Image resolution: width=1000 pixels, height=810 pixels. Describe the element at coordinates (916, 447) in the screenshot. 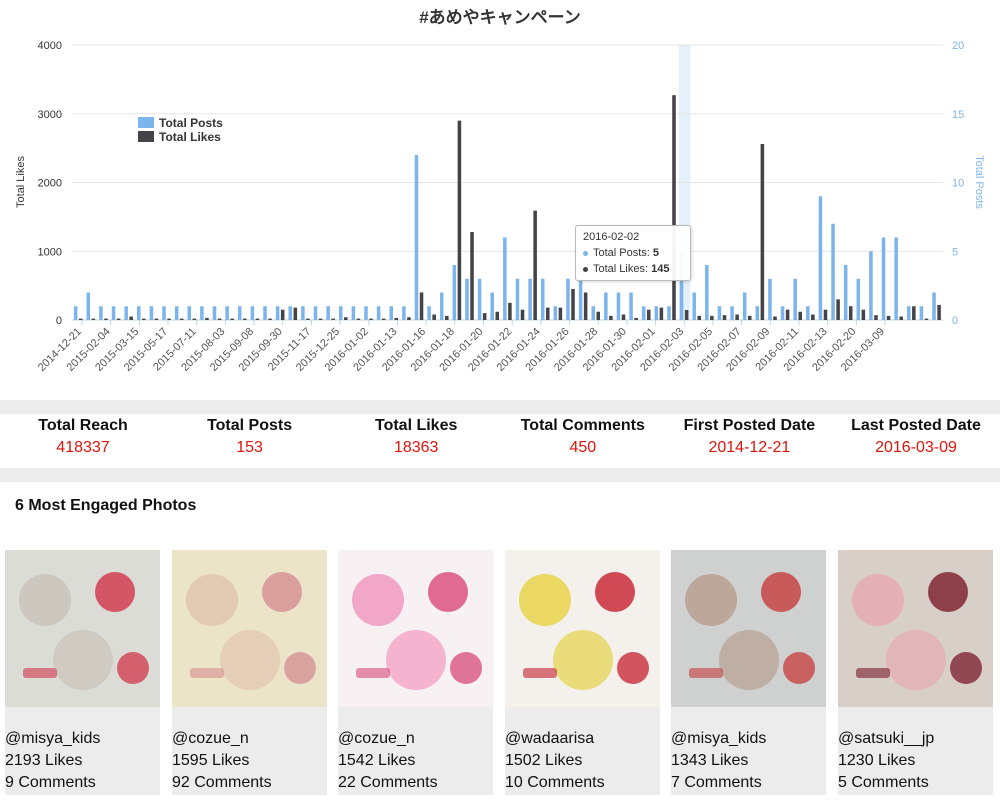

I see `stat-value: 2016-03-09` at that location.